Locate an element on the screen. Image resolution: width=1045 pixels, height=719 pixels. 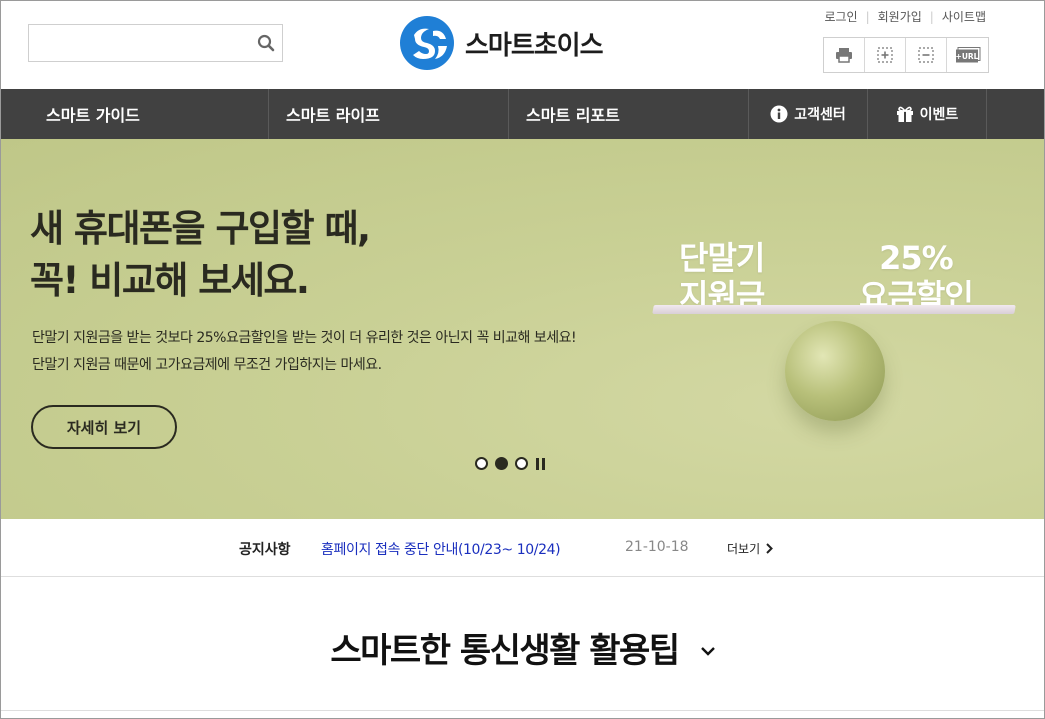
search-input is located at coordinates (139, 43).